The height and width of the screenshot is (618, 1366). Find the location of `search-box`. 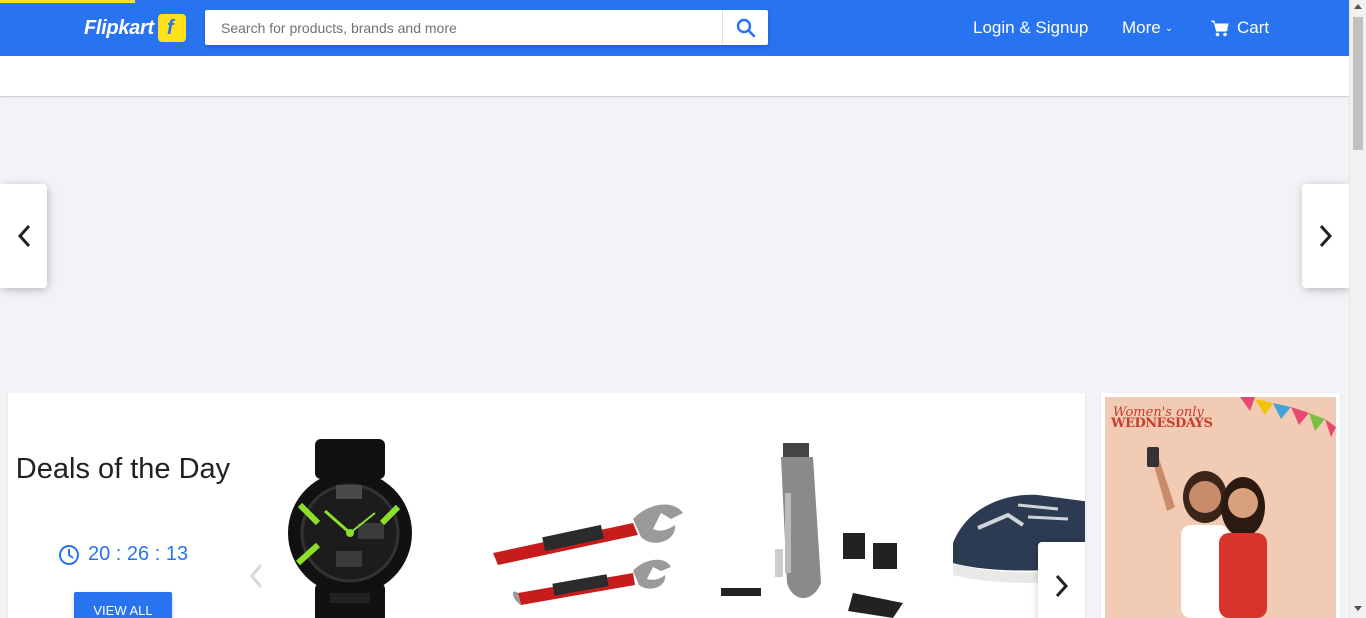

search-box is located at coordinates (486, 27).